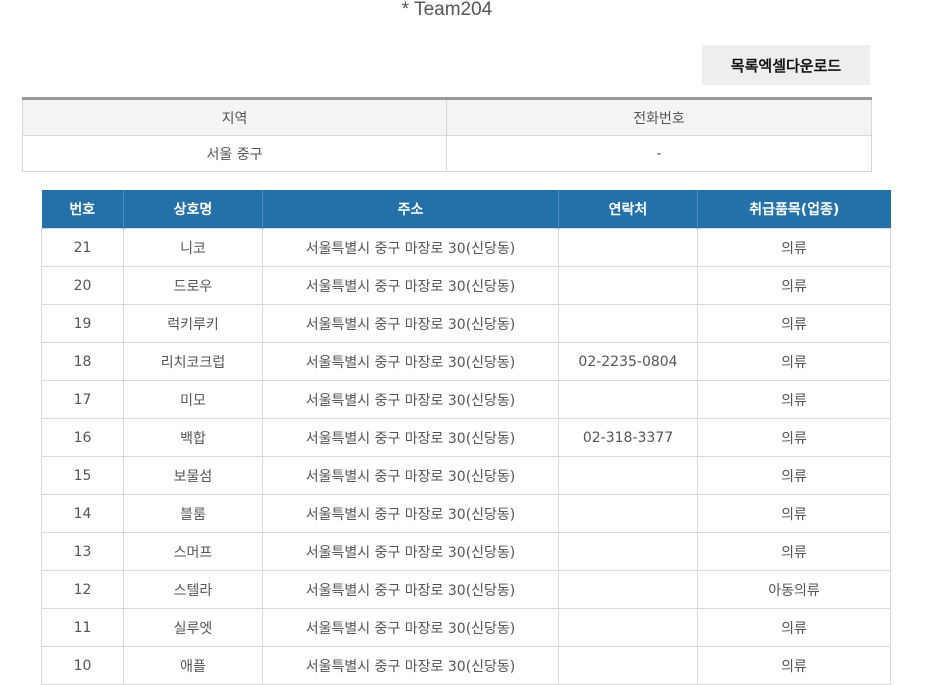  Describe the element at coordinates (659, 117) in the screenshot. I see `phone-header: 전화번호` at that location.